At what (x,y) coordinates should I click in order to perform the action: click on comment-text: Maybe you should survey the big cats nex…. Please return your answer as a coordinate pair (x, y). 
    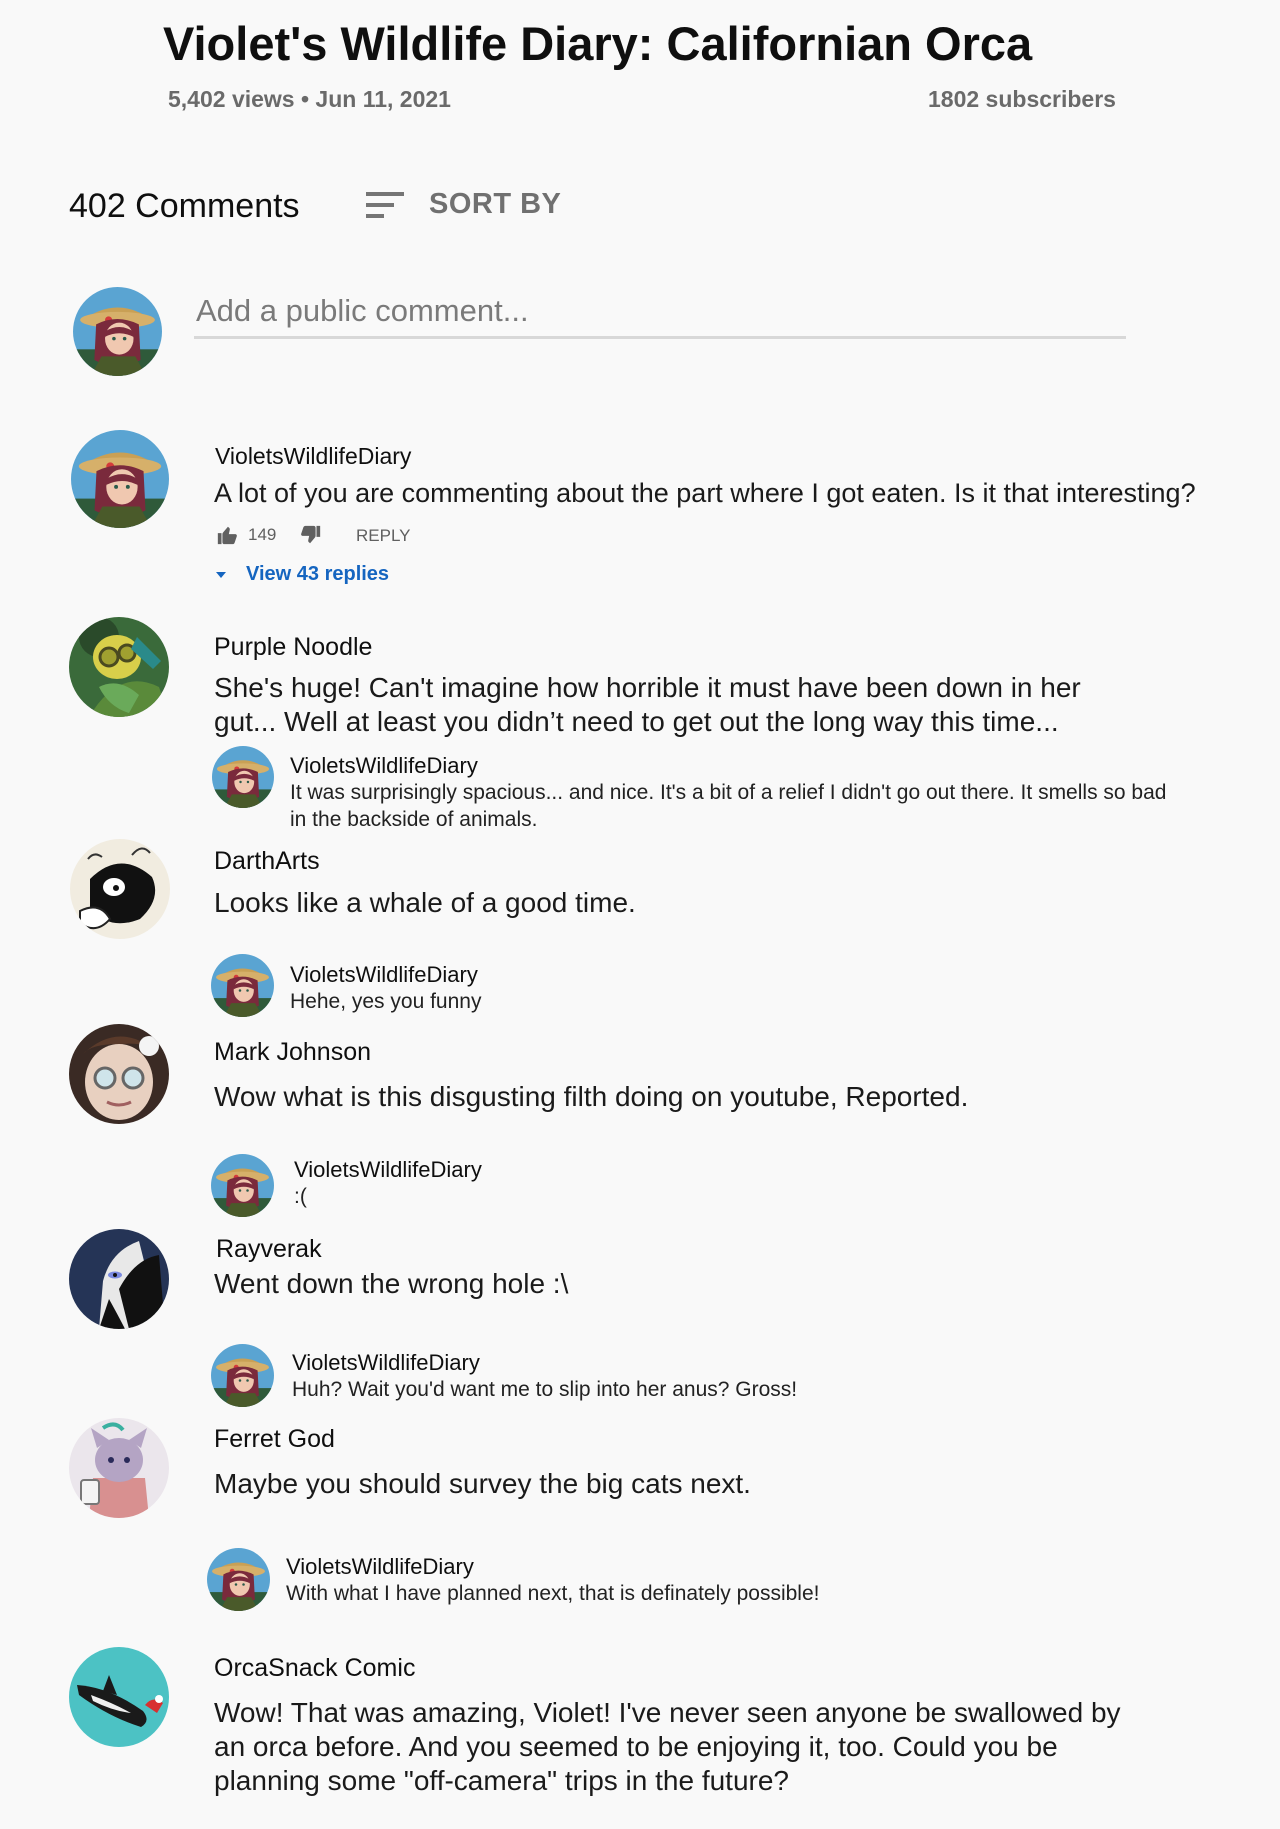
    Looking at the image, I should click on (482, 1483).